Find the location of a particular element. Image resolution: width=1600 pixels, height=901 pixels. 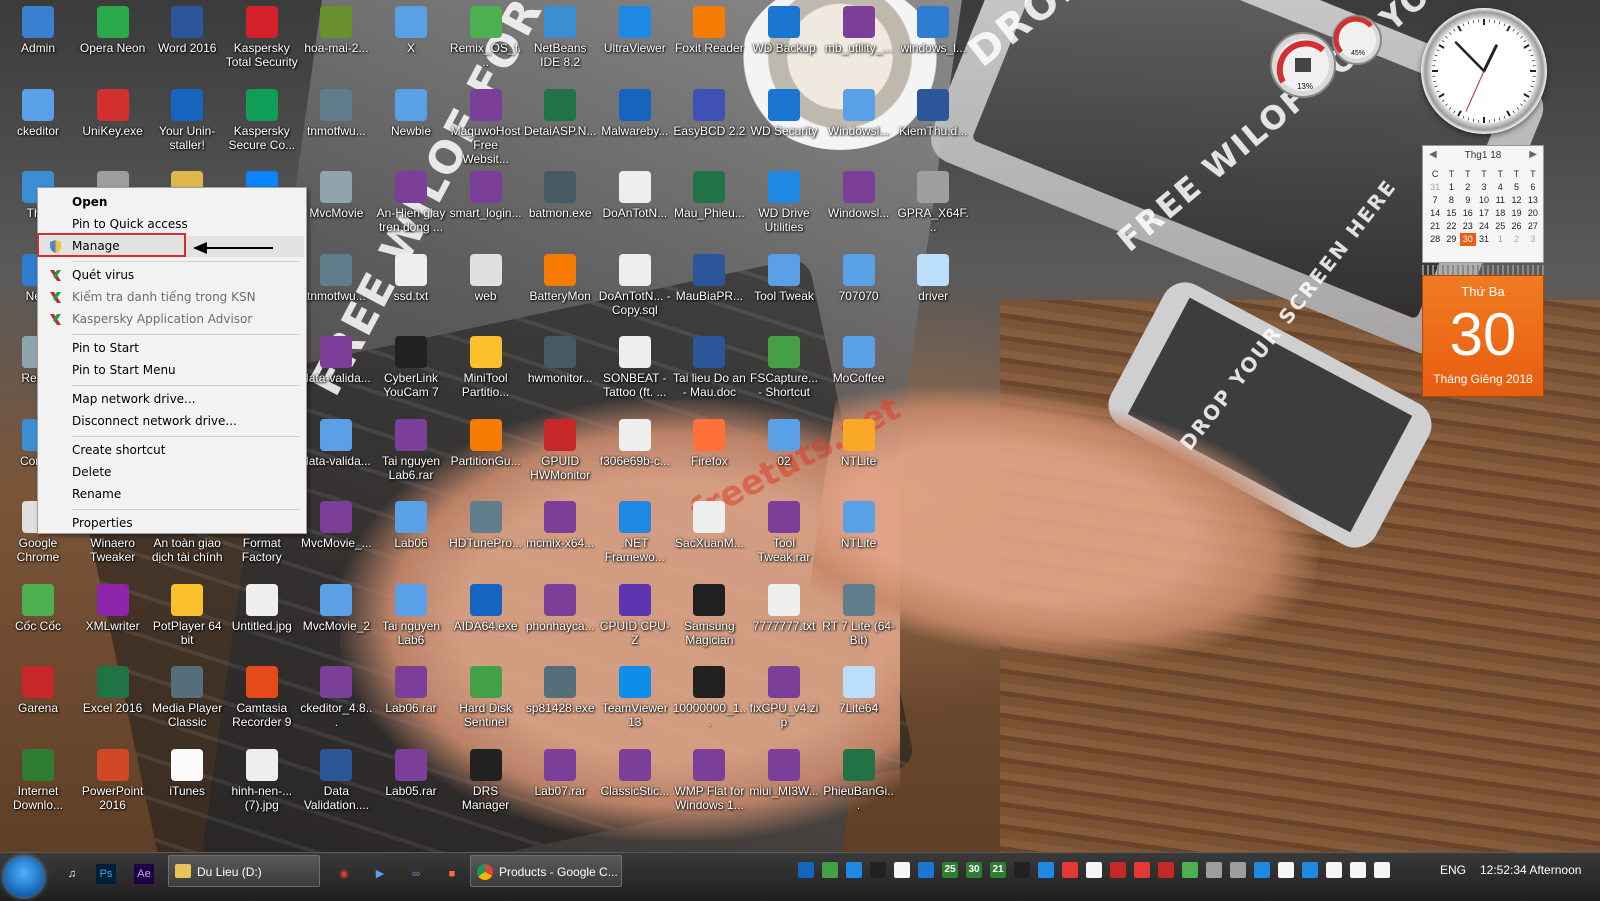

desktop-icon: Excel 2016 is located at coordinates (113, 690).